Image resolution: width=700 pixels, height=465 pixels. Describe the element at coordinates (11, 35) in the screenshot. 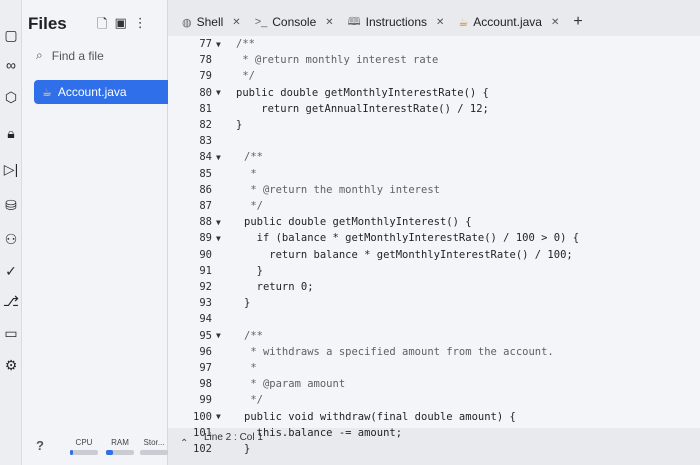

I see `files-icon: ▢` at that location.